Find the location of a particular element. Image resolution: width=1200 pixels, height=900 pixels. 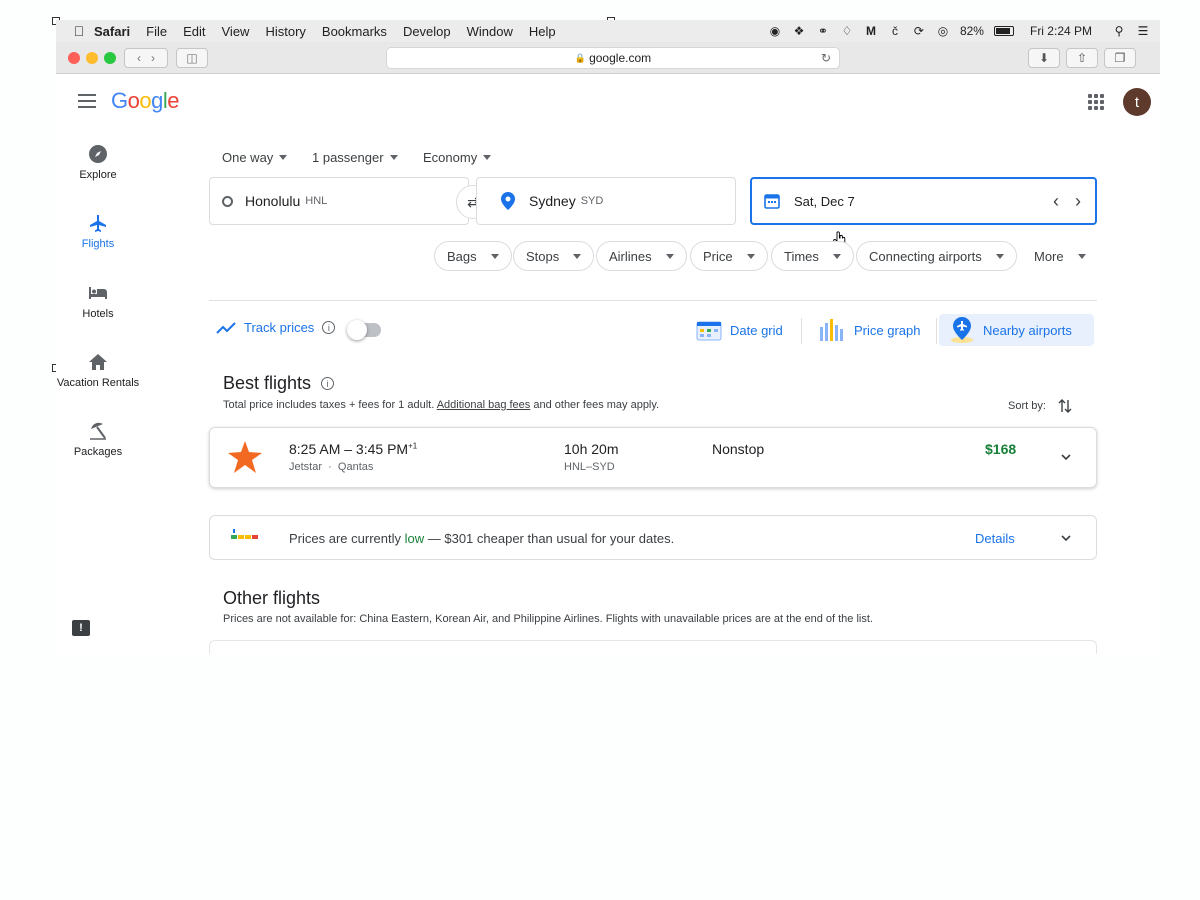

filter-times-label: Times is located at coordinates (801, 256).